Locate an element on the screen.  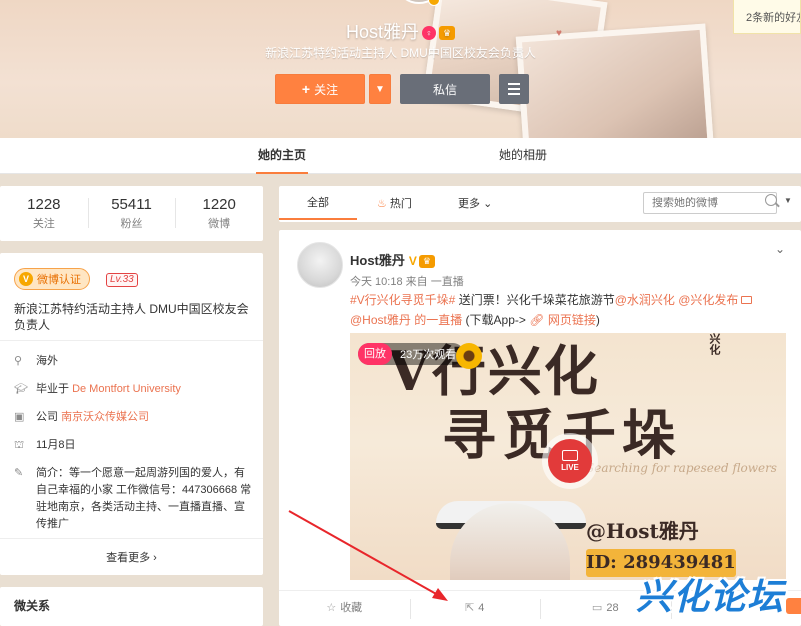
info-location: ⚲ 海外 is located at coordinates (134, 361).